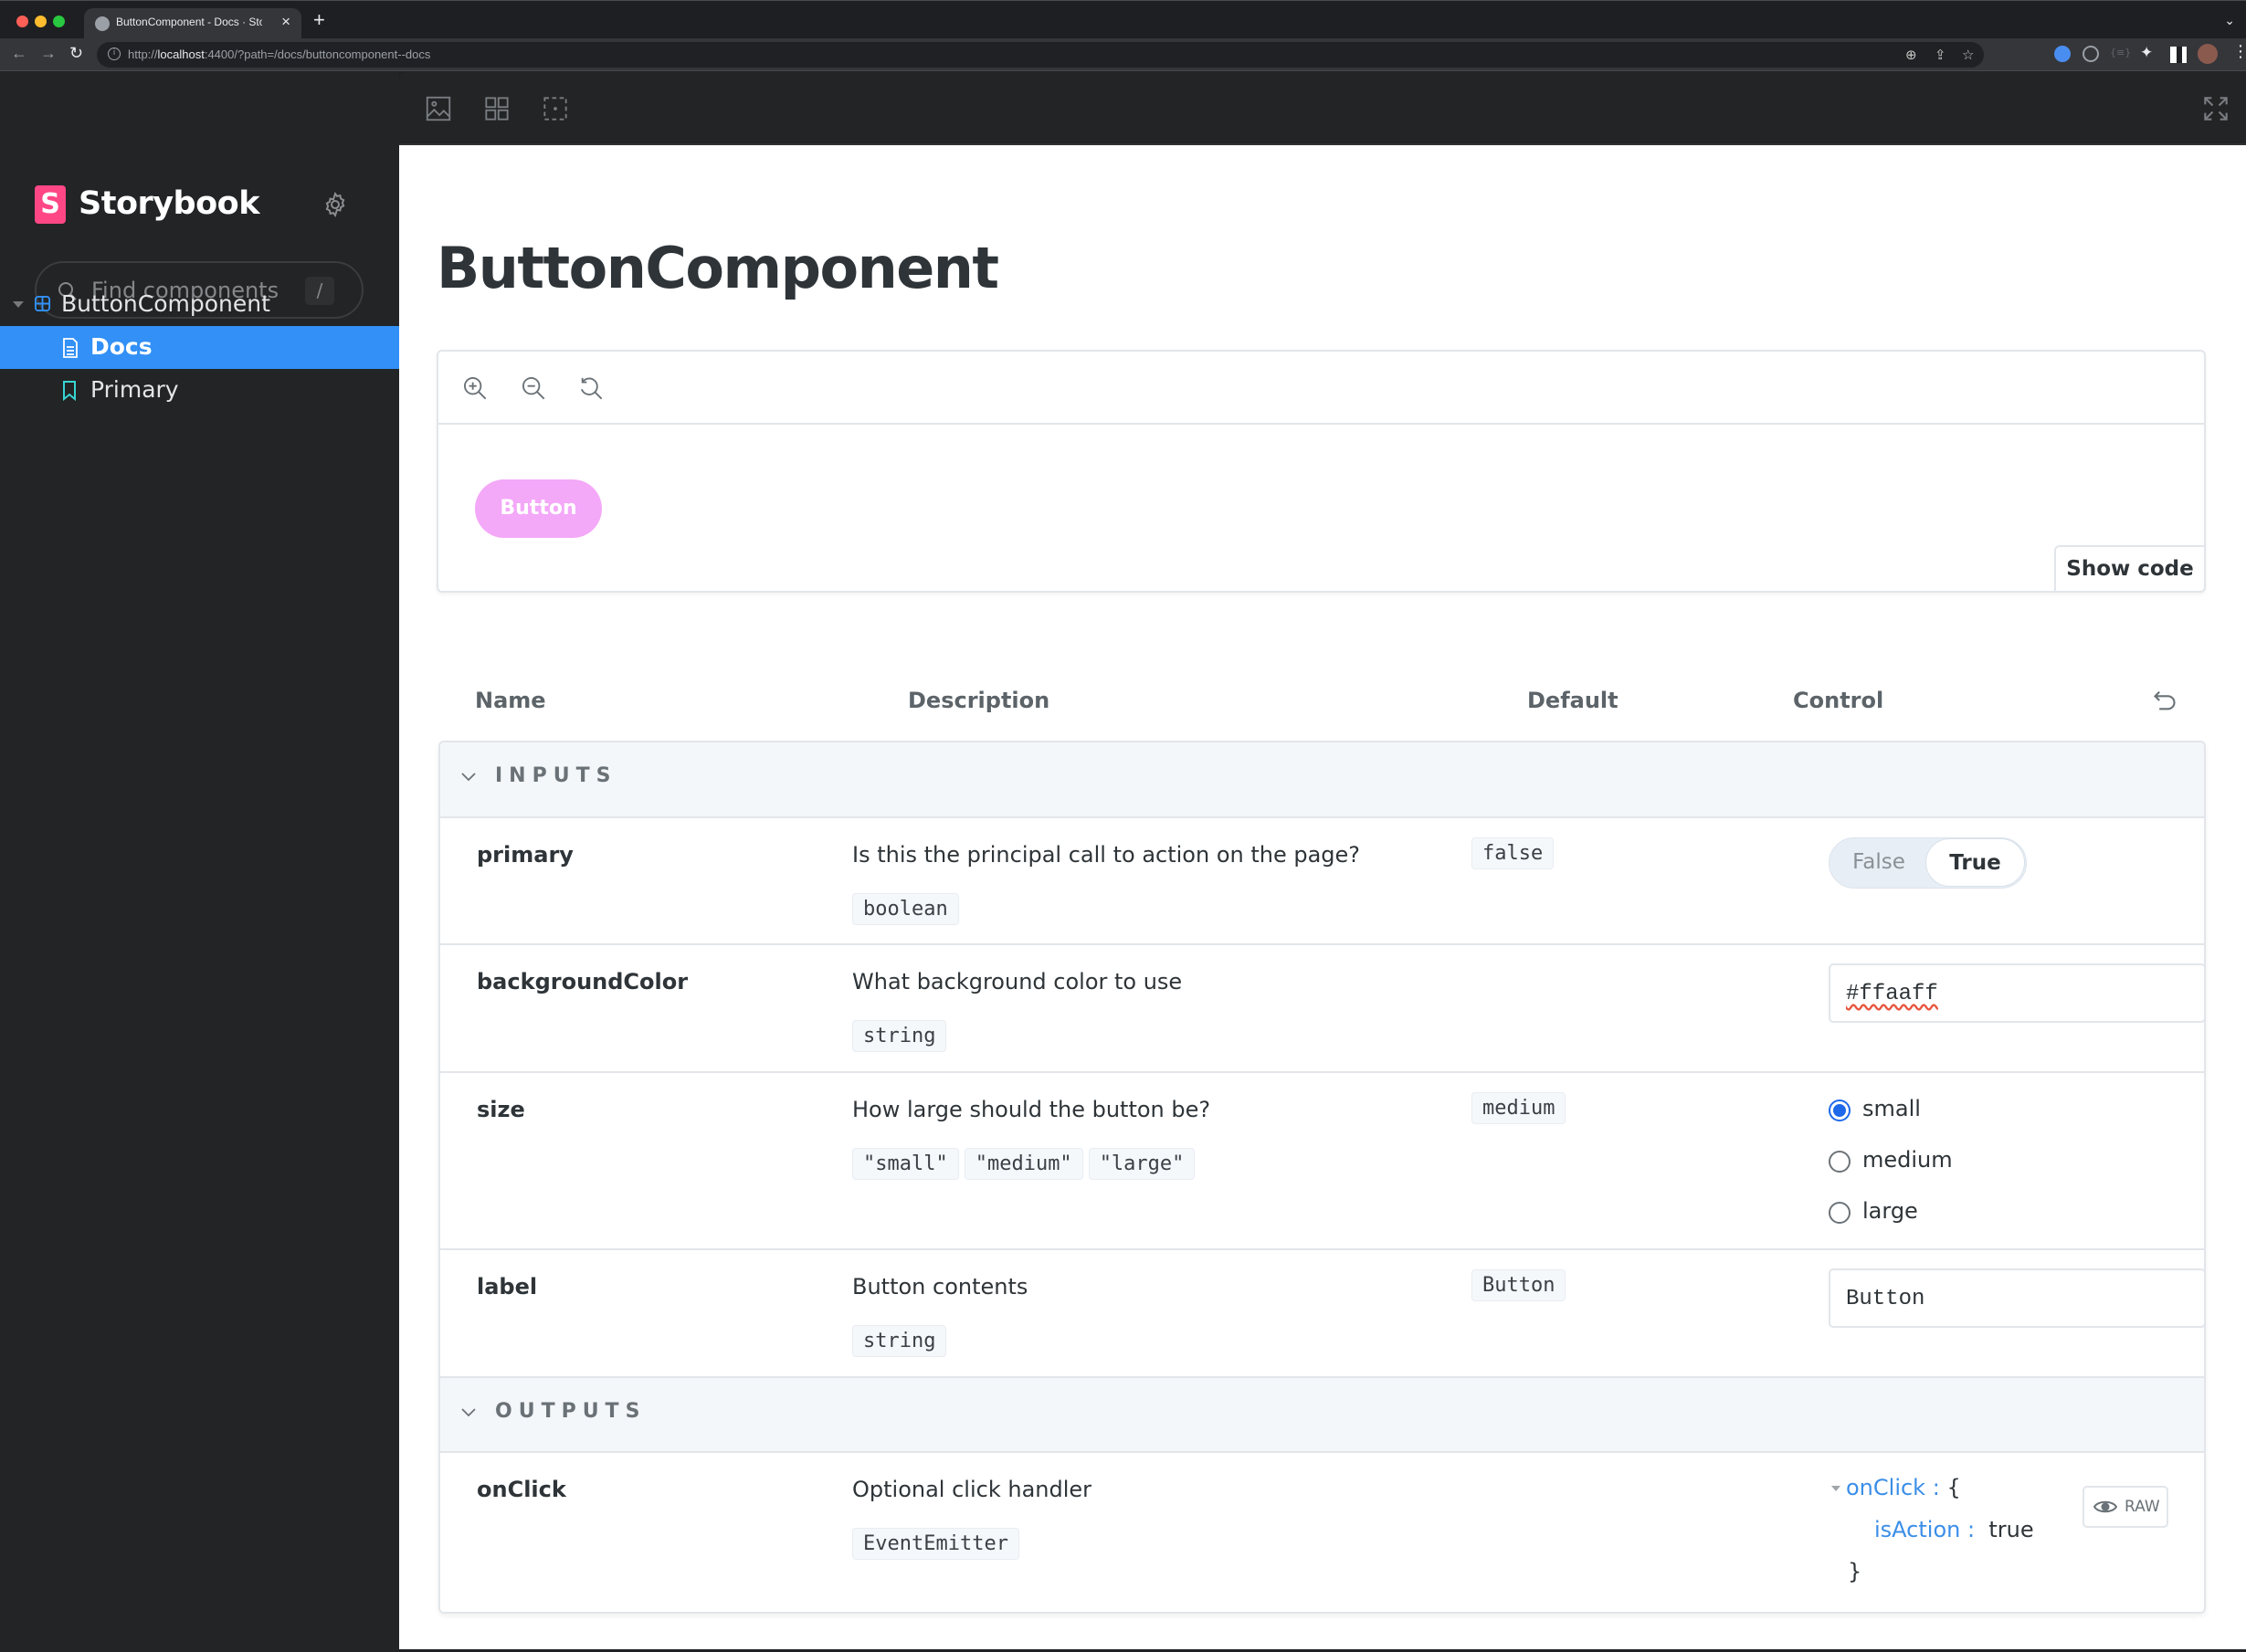 Image resolution: width=2246 pixels, height=1652 pixels. I want to click on expand-caret-icon, so click(18, 304).